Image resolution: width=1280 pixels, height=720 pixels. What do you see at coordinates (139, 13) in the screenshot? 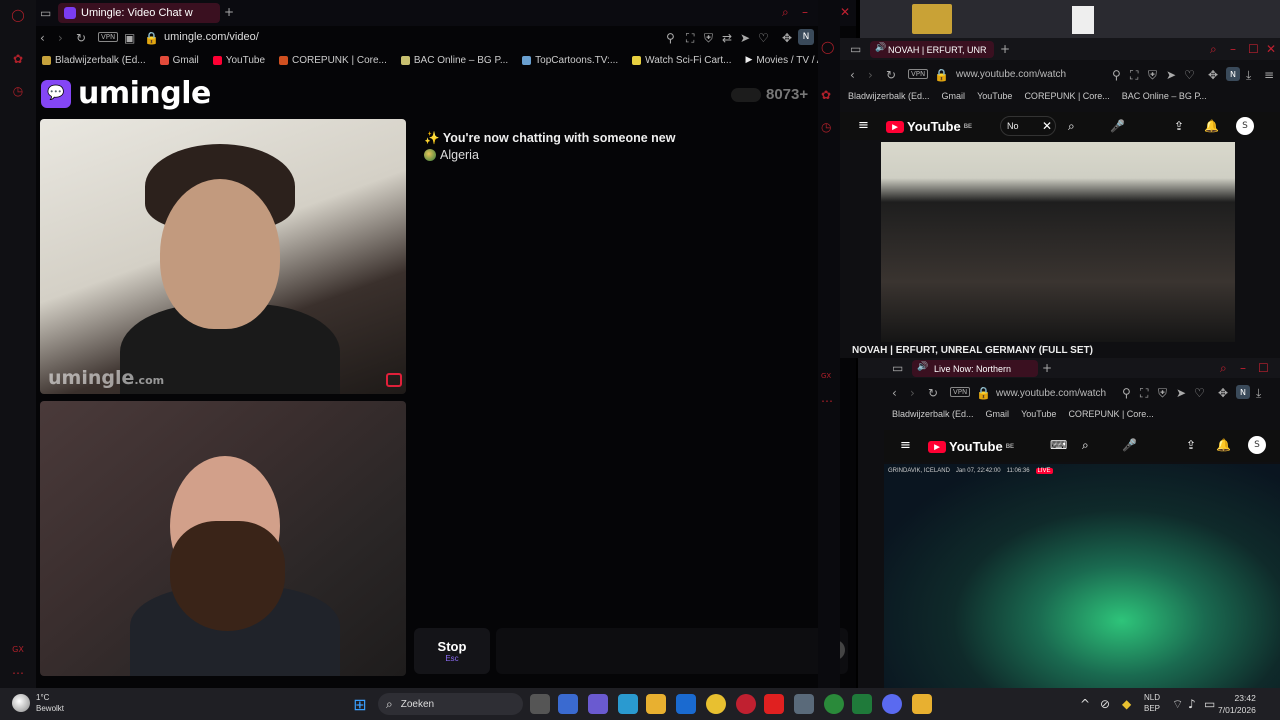
I see `tab-umingle: Umingle: Video Chat w` at bounding box center [139, 13].